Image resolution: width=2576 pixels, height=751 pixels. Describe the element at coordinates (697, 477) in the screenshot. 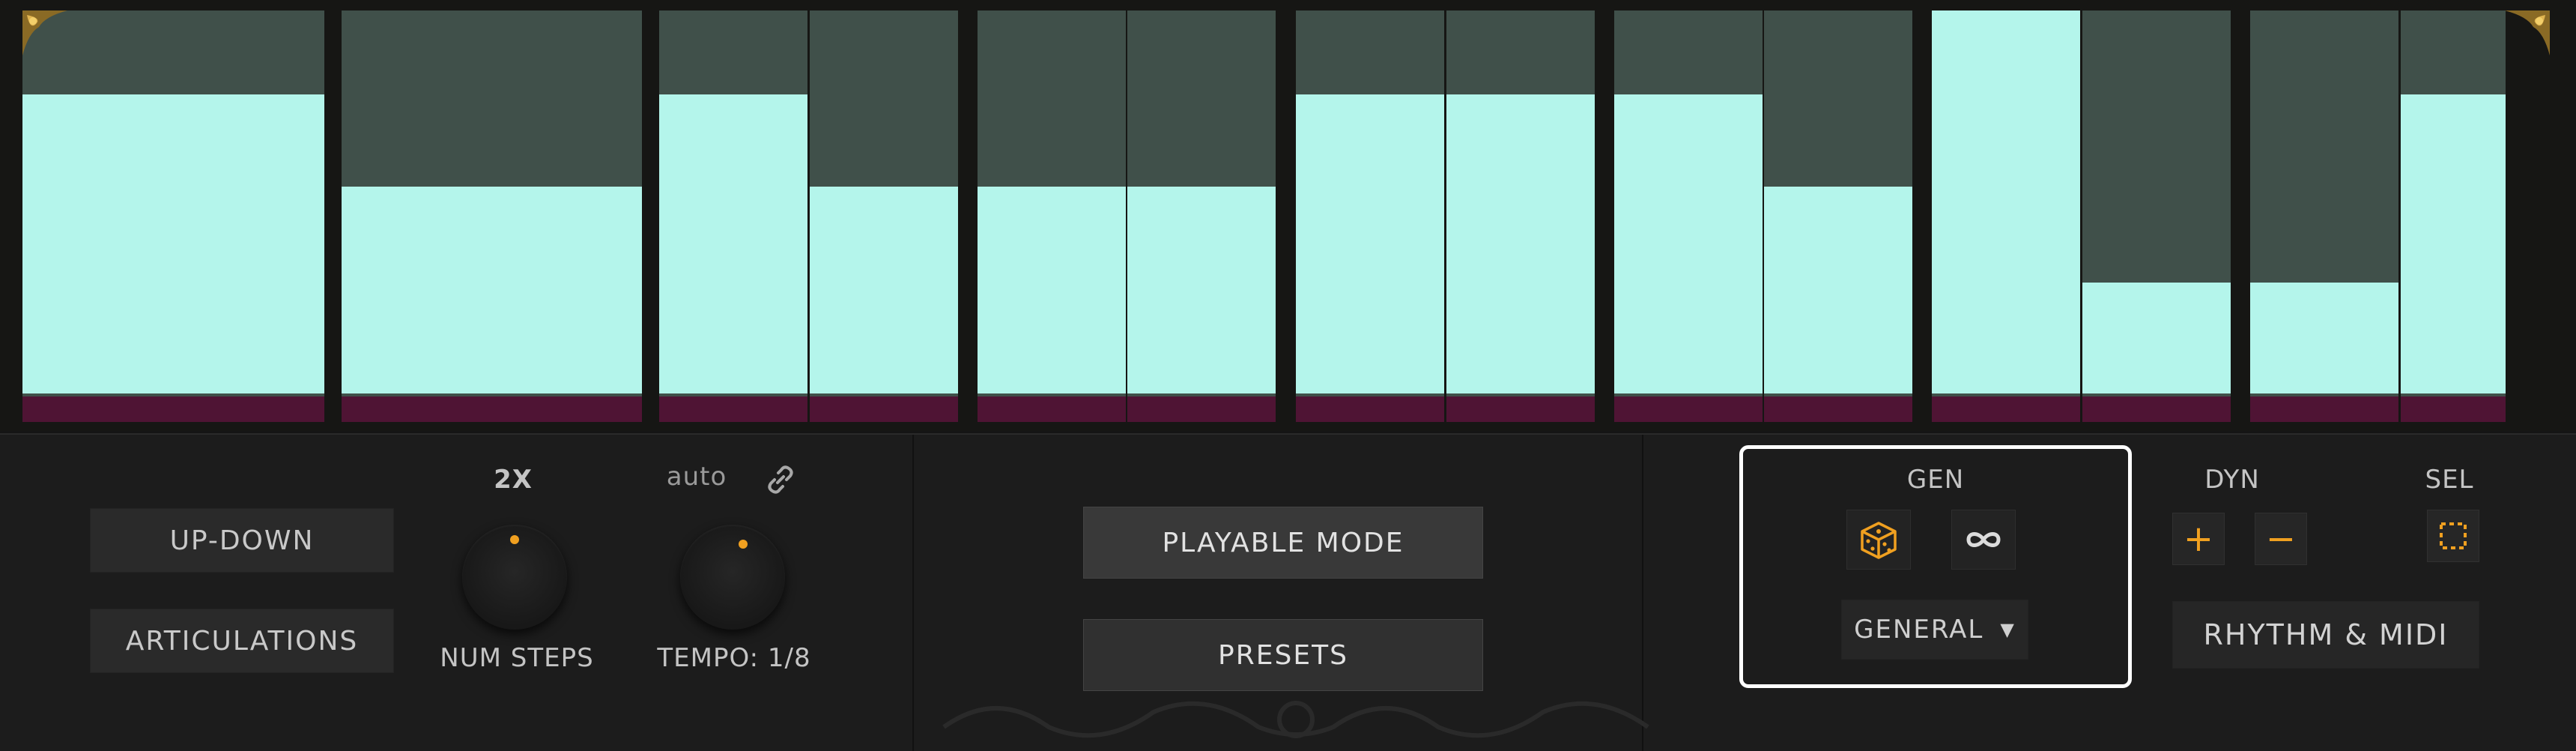

I see `tempo-sync-label: auto` at that location.